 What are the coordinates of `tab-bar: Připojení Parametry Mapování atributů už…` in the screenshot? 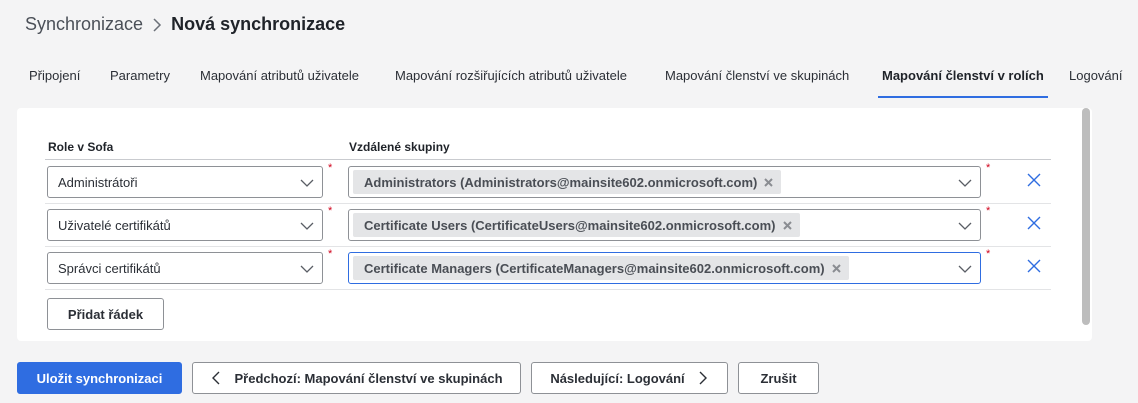 It's located at (569, 78).